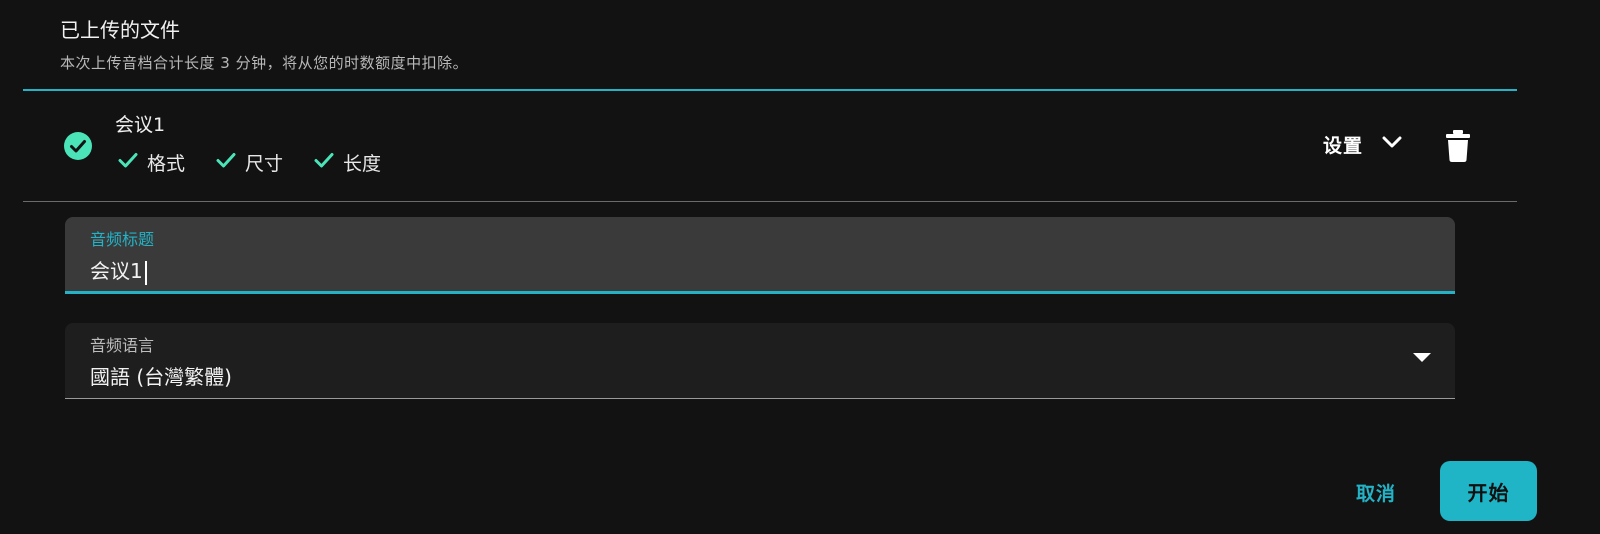 The width and height of the screenshot is (1600, 534). Describe the element at coordinates (264, 63) in the screenshot. I see `section-subtitle: 本次上传音档合计长度 3 分钟，将从您的时数额度中扣除。` at that location.